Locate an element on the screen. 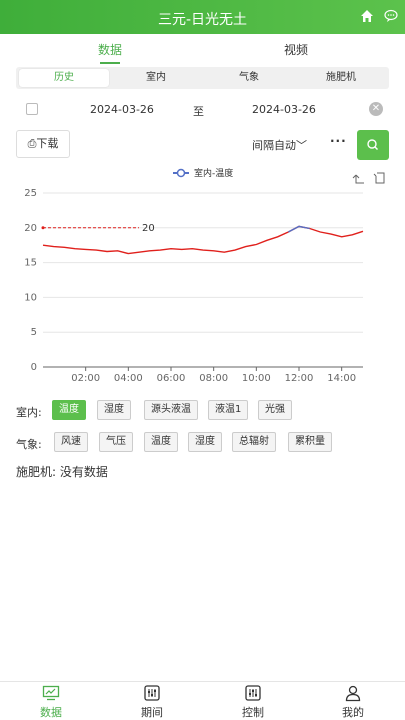  zoom-icon is located at coordinates (358, 179).